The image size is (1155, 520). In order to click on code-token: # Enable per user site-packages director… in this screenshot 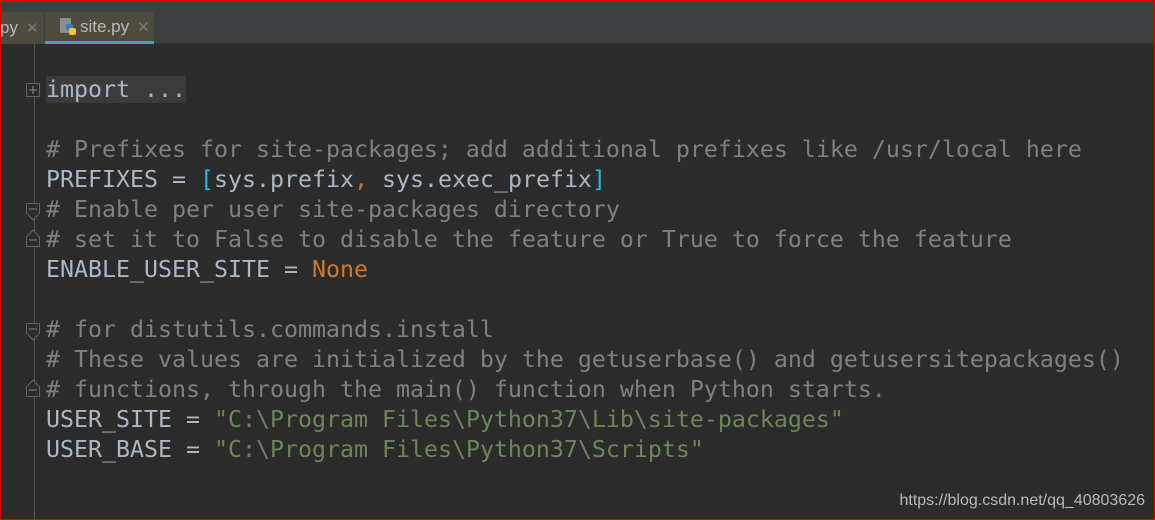, I will do `click(333, 209)`.